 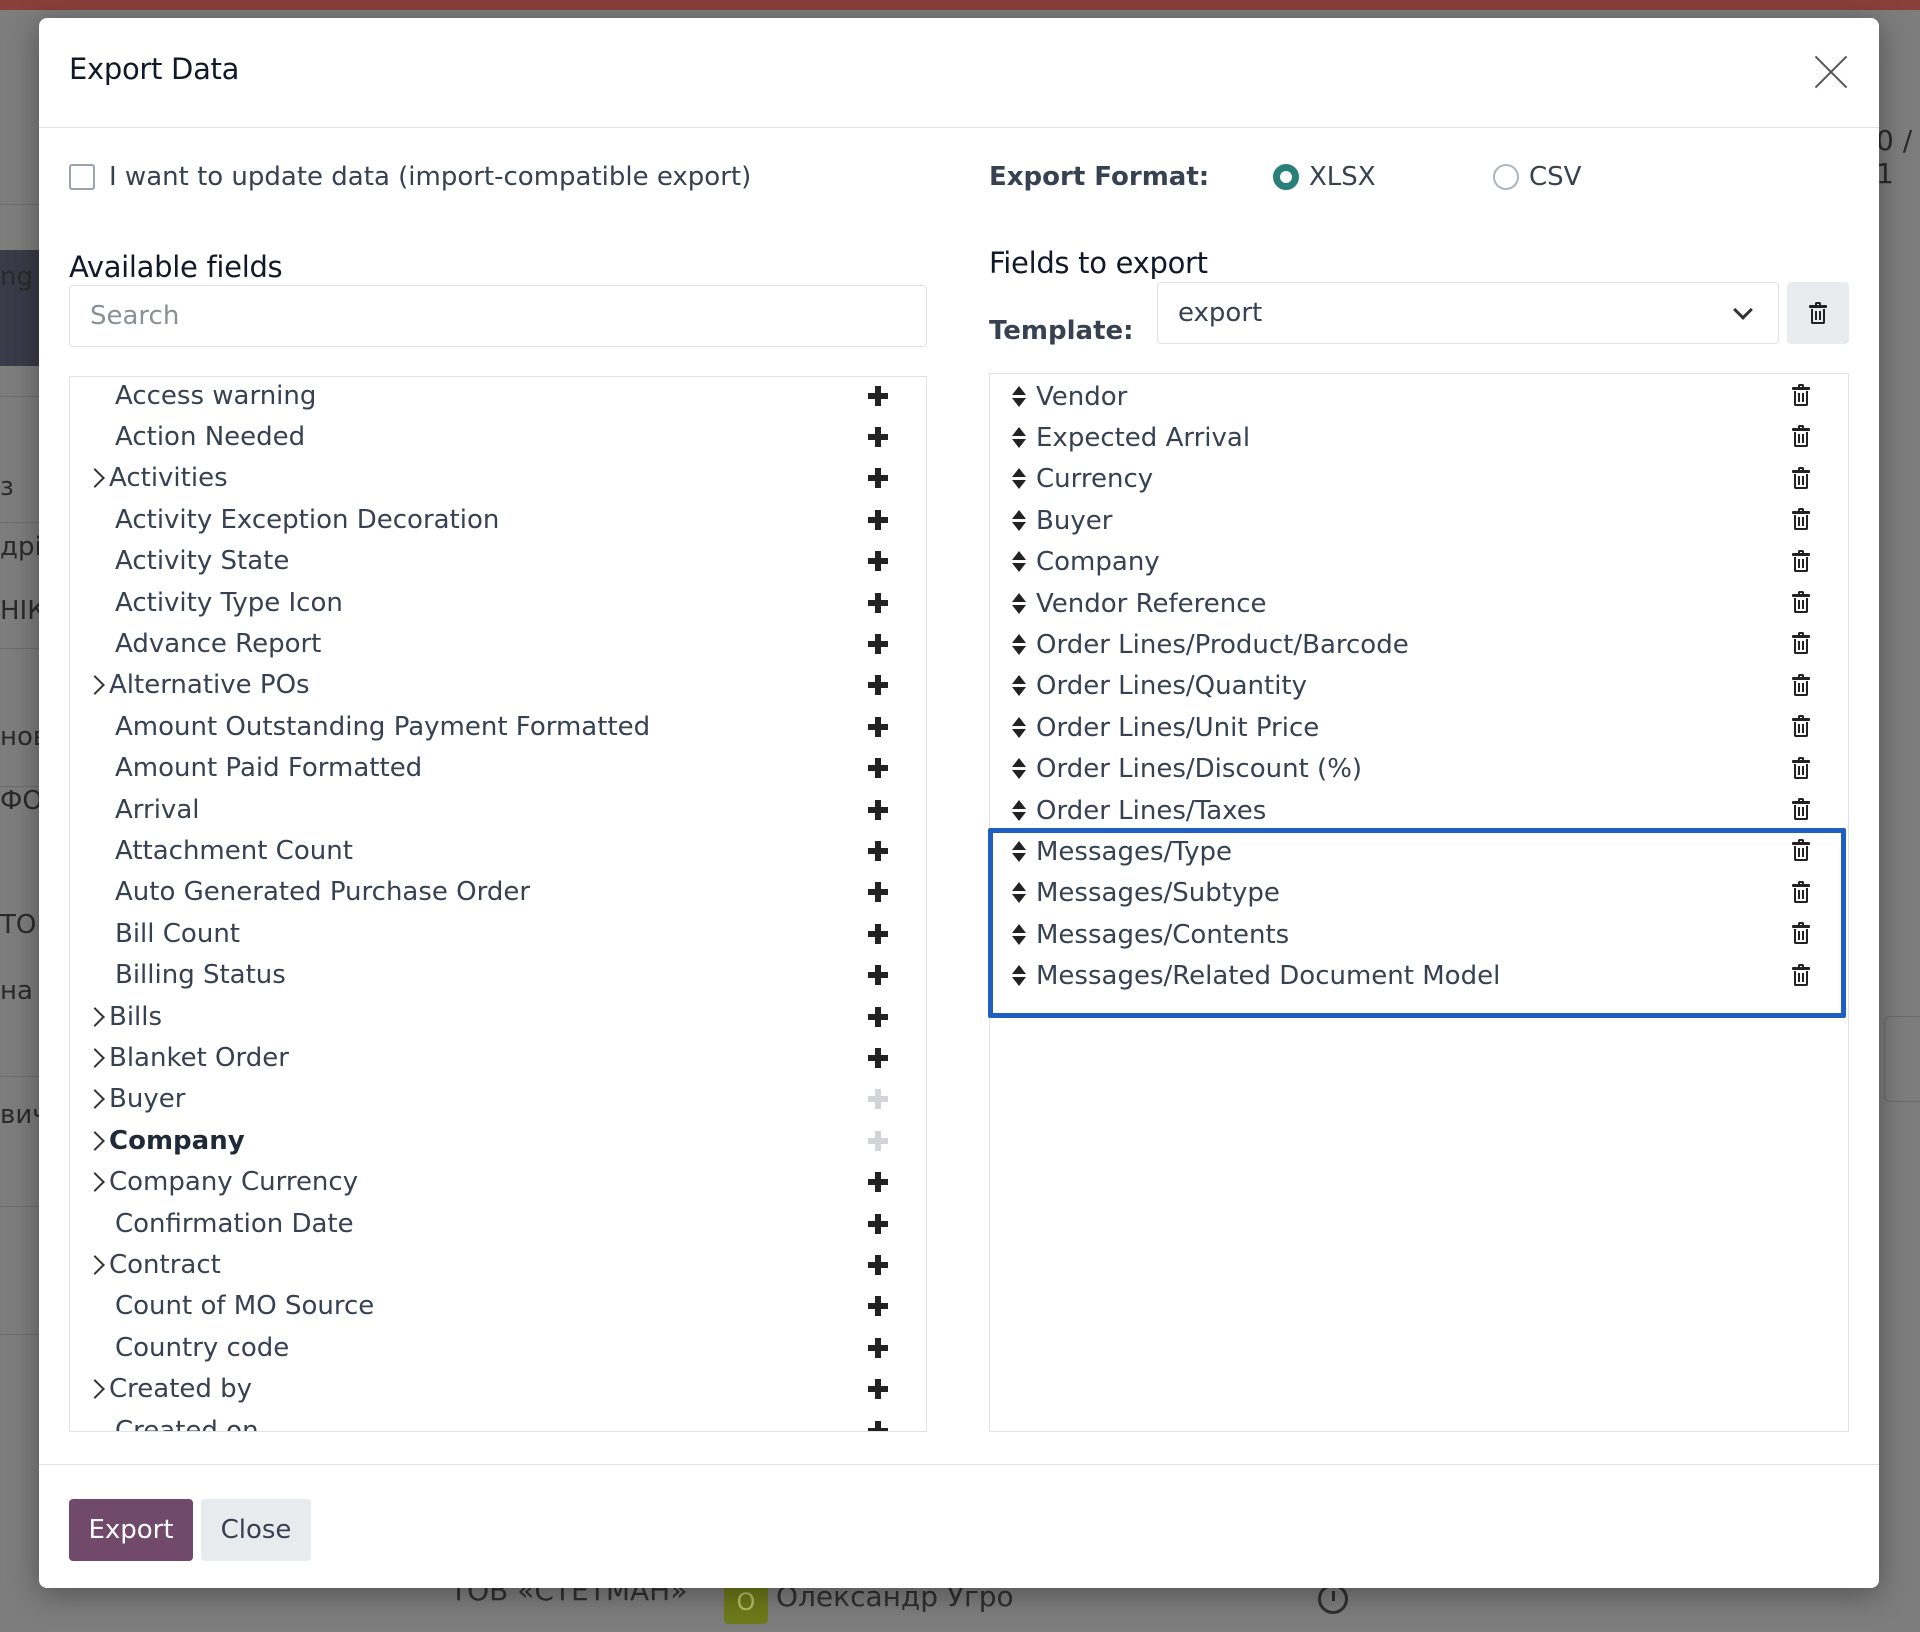 I want to click on available-field-item: Alternative POs, so click(x=498, y=685).